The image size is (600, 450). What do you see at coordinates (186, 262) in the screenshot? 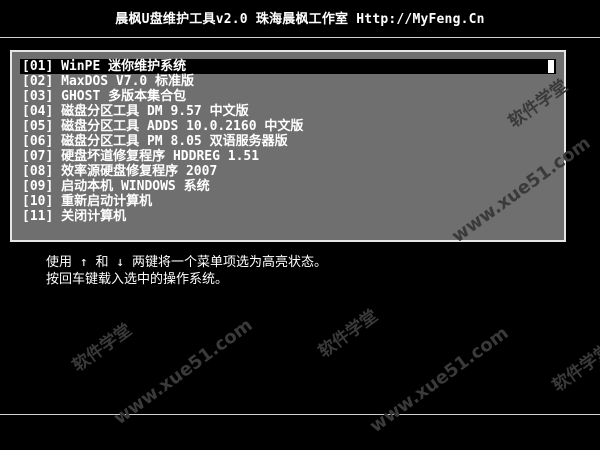
I see `help-line-navigation: 使用 ↑ 和 ↓ 两键将一个菜单项选为高亮状态。` at bounding box center [186, 262].